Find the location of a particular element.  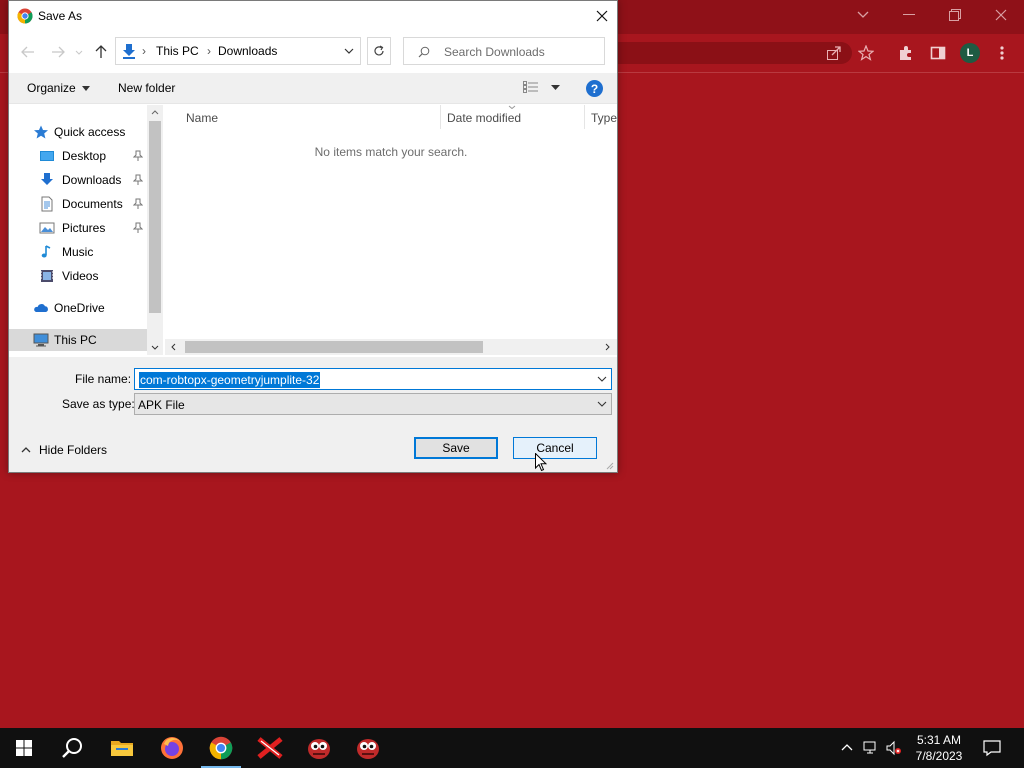

dialog-title: Save As is located at coordinates (60, 16).